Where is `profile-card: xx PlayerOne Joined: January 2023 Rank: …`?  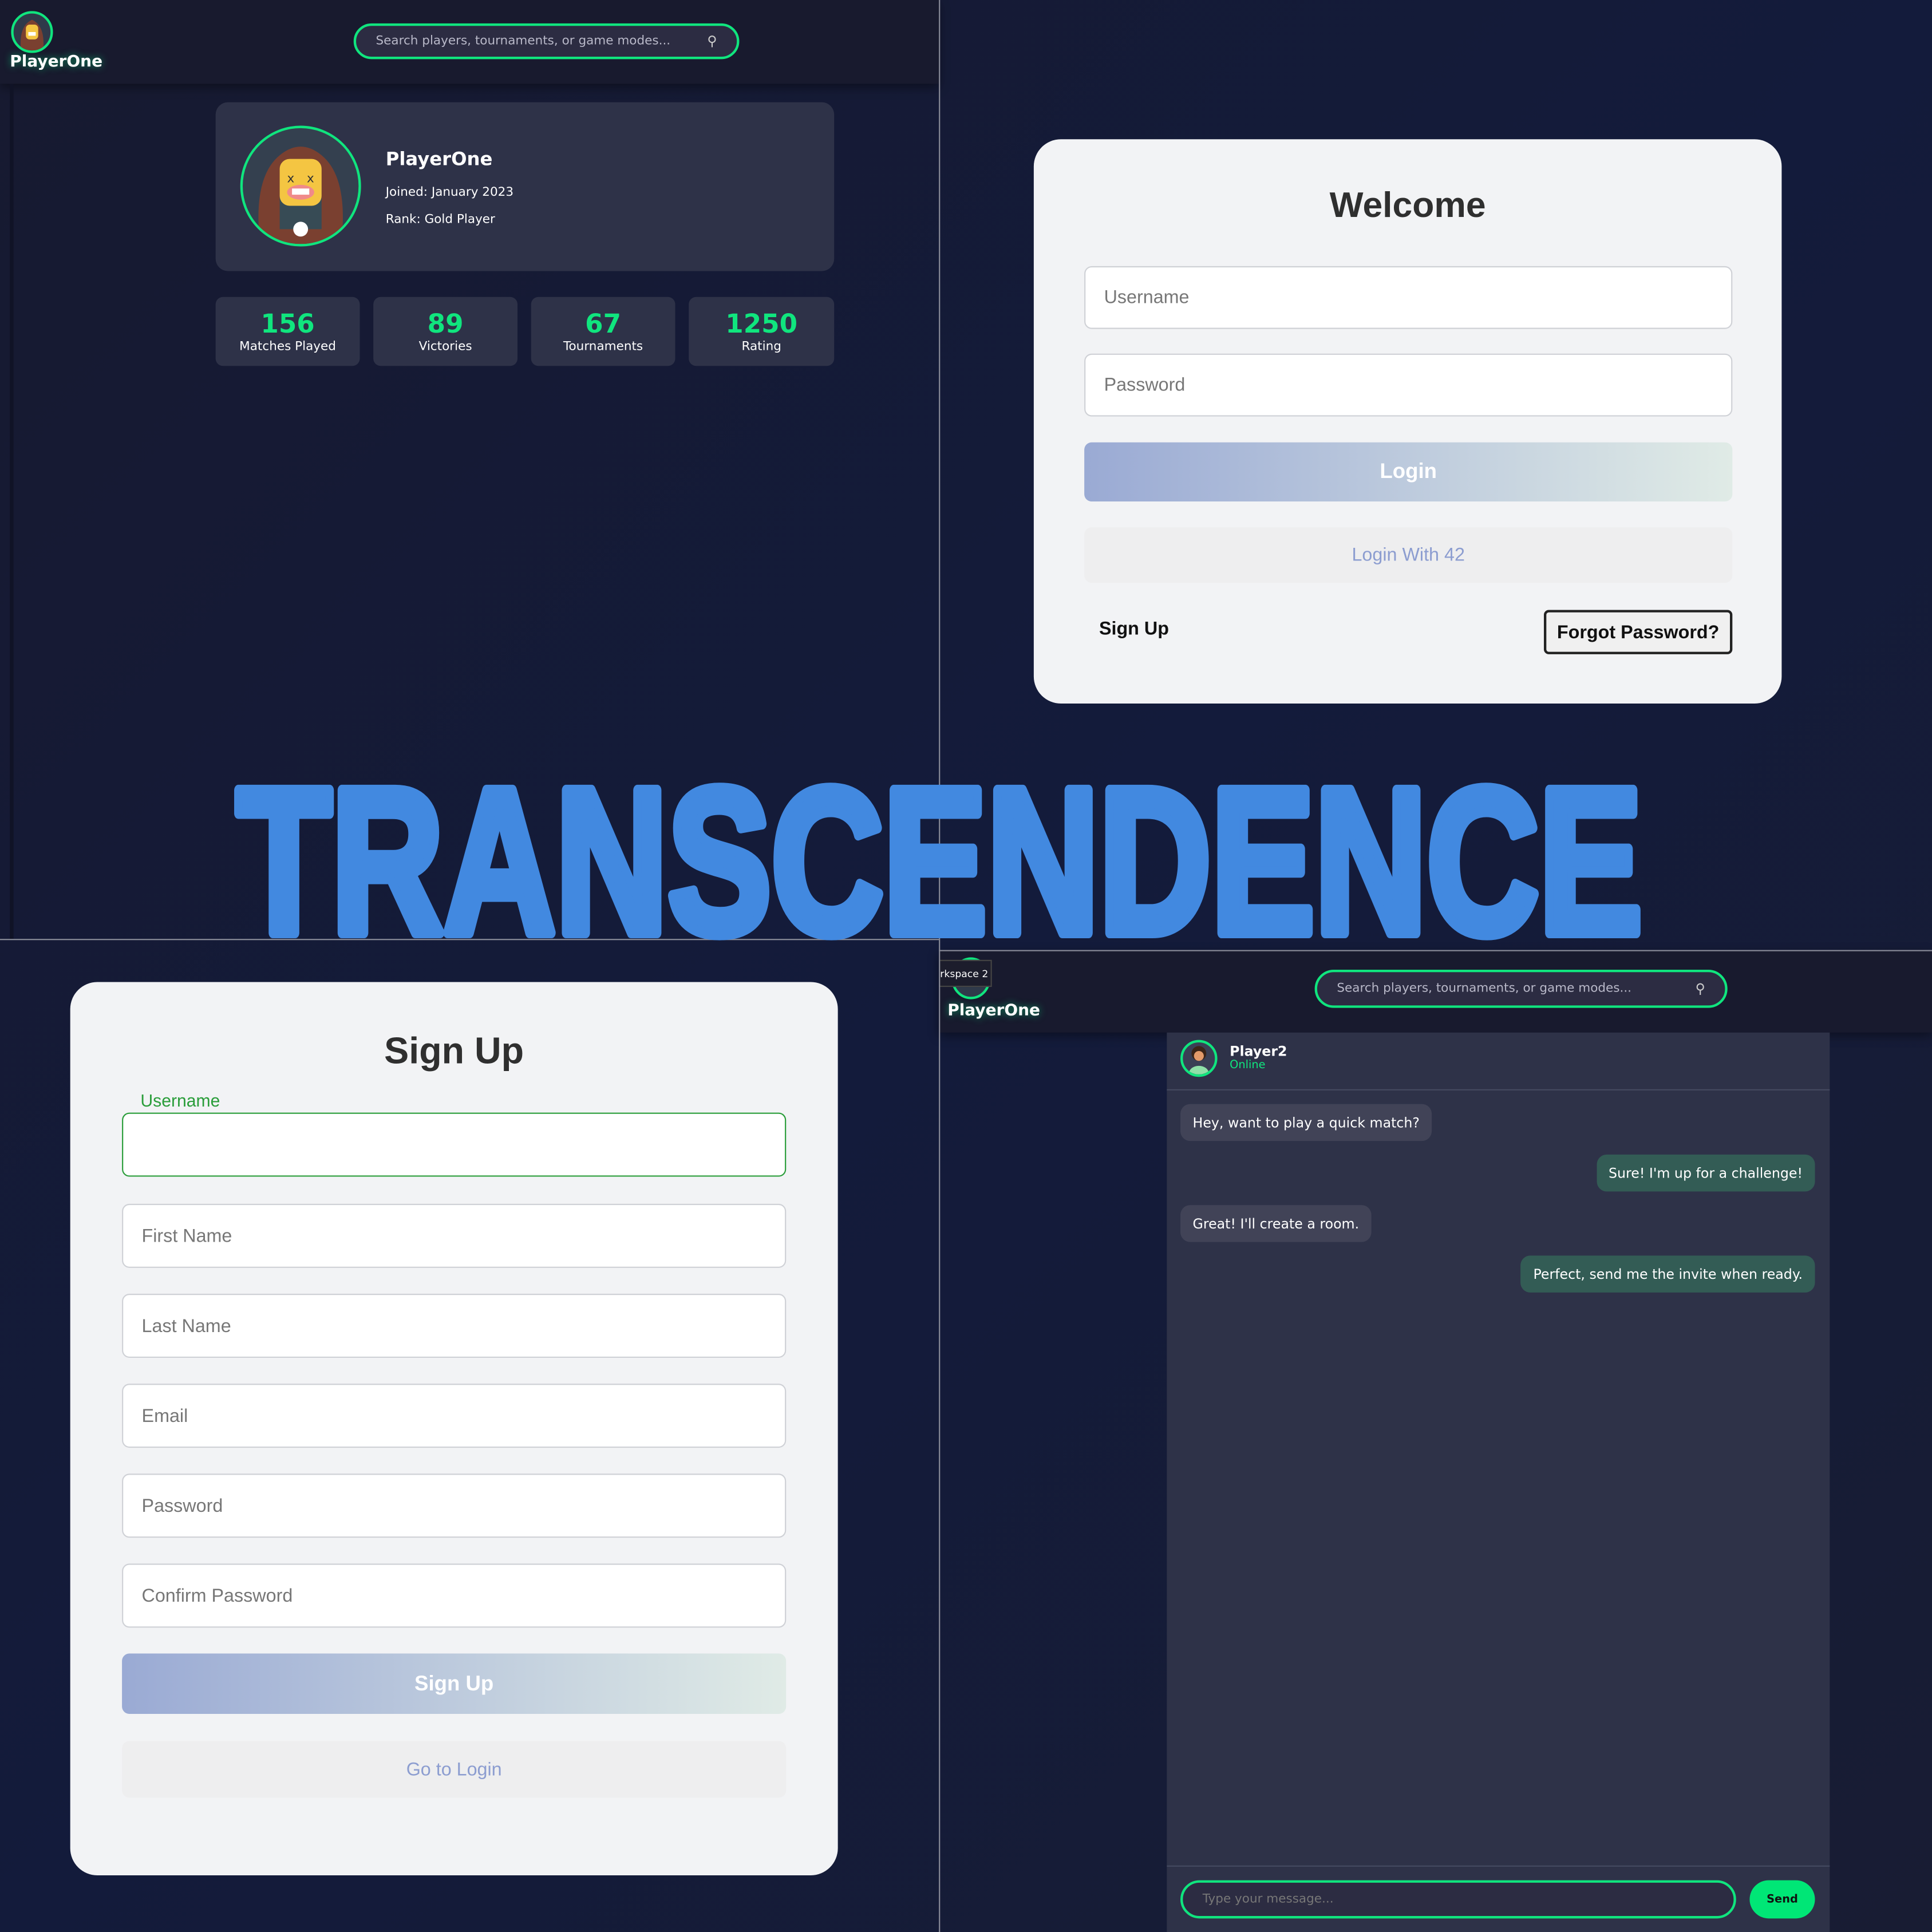 profile-card: xx PlayerOne Joined: January 2023 Rank: … is located at coordinates (525, 186).